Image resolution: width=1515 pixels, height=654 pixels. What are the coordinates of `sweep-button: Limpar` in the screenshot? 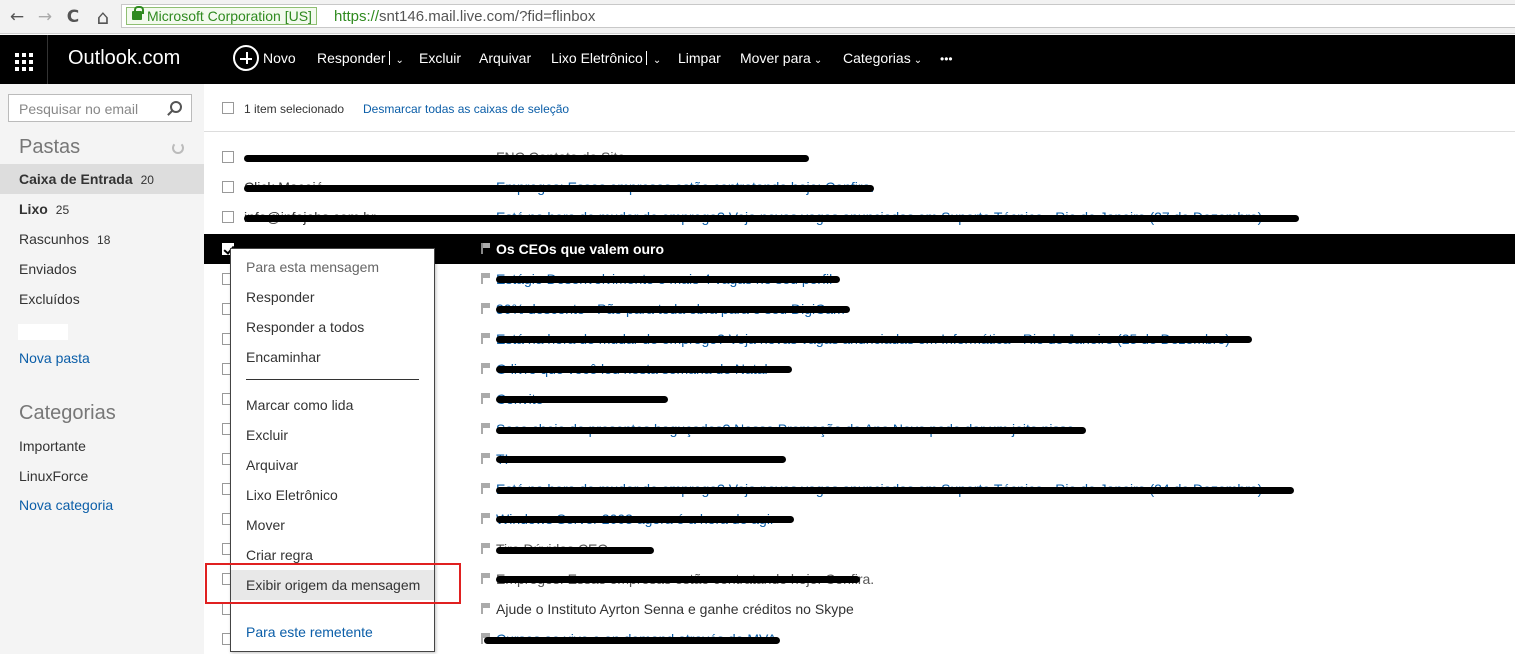 It's located at (699, 58).